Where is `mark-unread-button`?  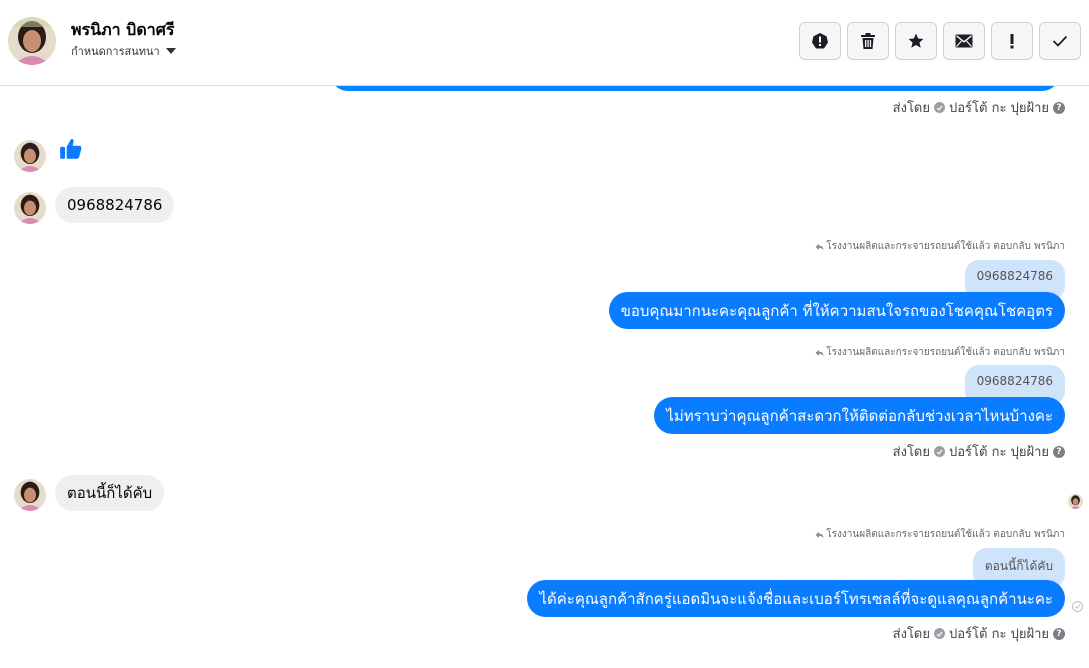
mark-unread-button is located at coordinates (964, 41).